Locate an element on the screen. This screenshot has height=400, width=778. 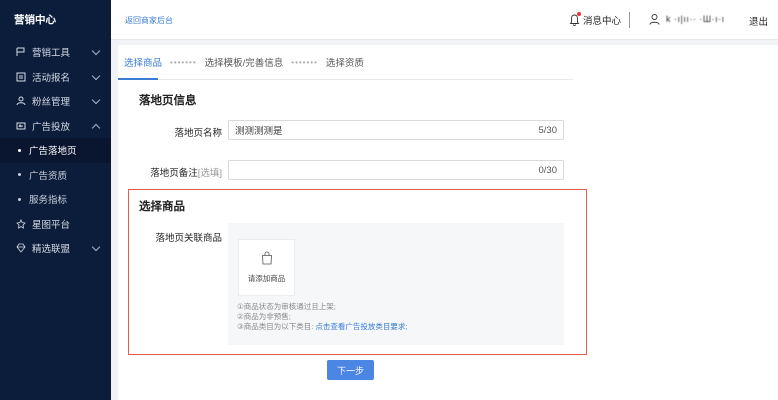
associated-goods-label: 落地页关联商品 is located at coordinates (188, 238).